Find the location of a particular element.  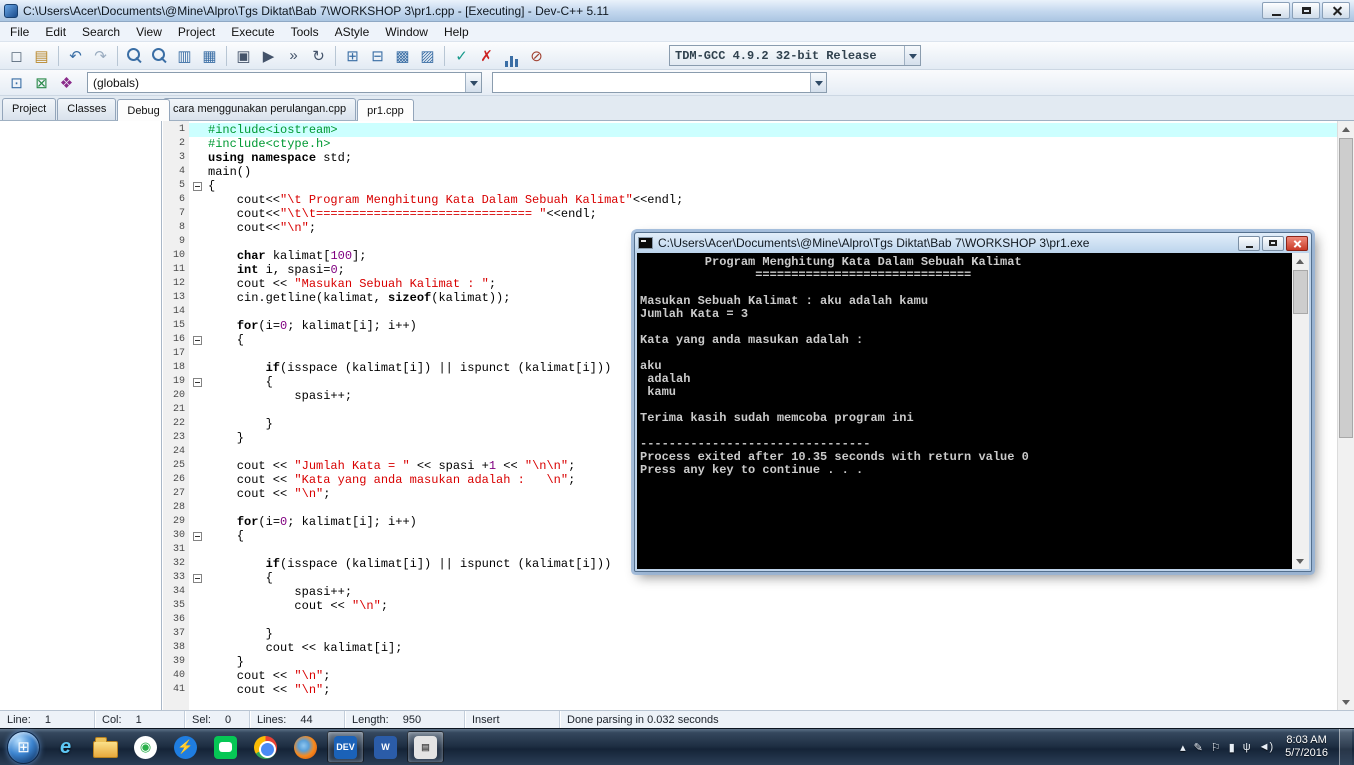

taskbar-devcpp: DEV is located at coordinates (345, 747).